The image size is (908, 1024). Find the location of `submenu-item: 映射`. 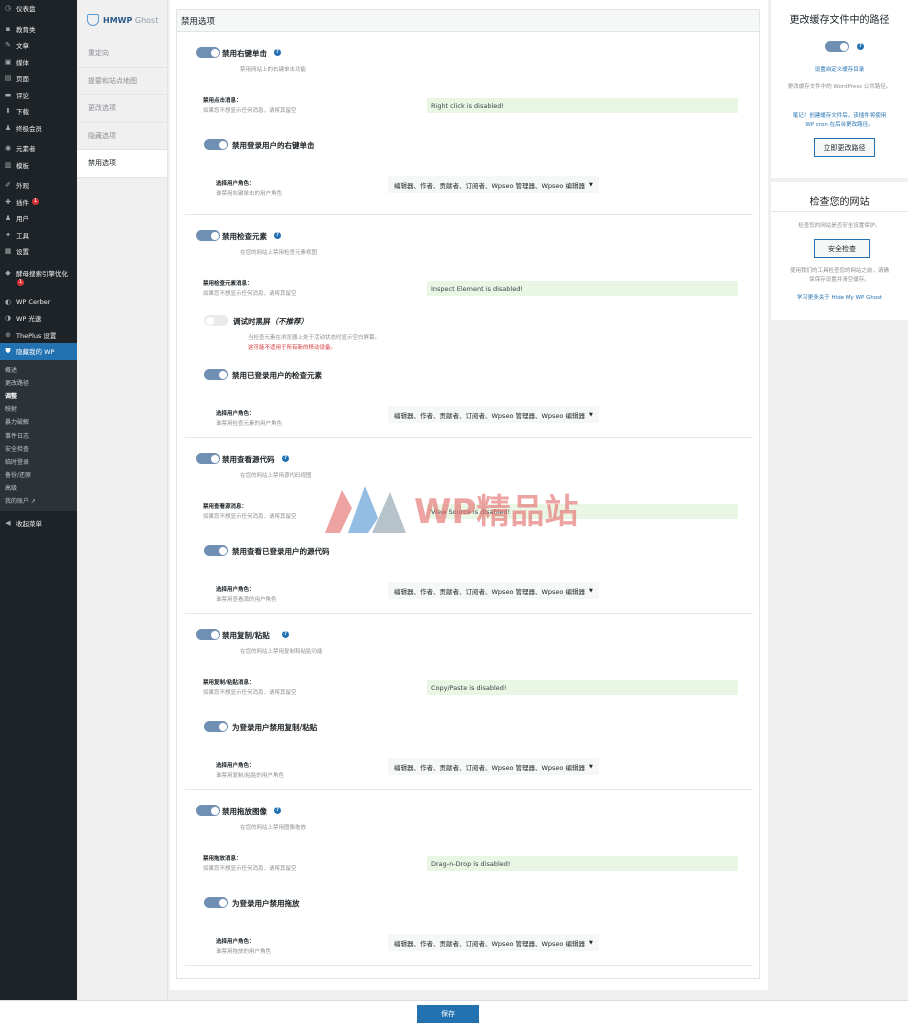

submenu-item: 映射 is located at coordinates (38, 408).